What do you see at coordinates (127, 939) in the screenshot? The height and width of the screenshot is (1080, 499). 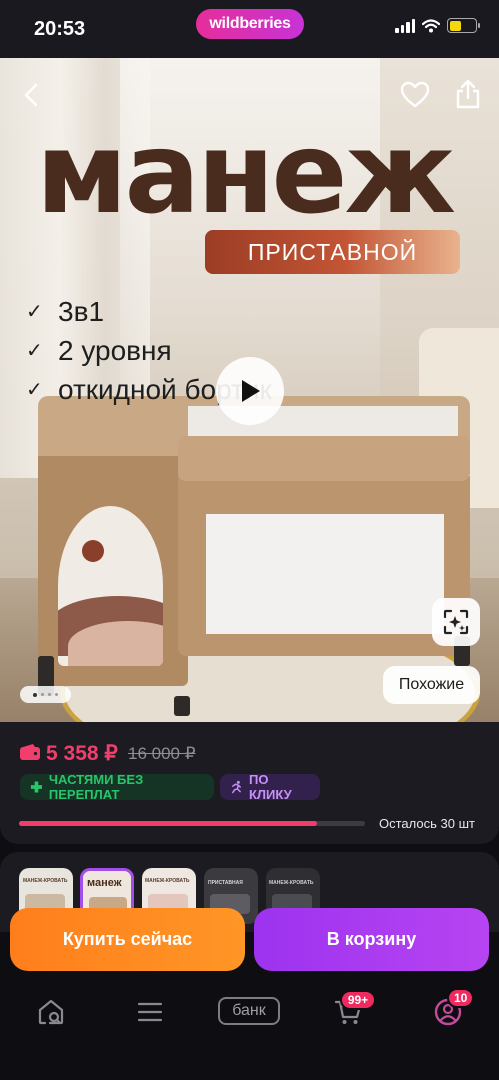 I see `buy-now-button: Купить сейчас` at bounding box center [127, 939].